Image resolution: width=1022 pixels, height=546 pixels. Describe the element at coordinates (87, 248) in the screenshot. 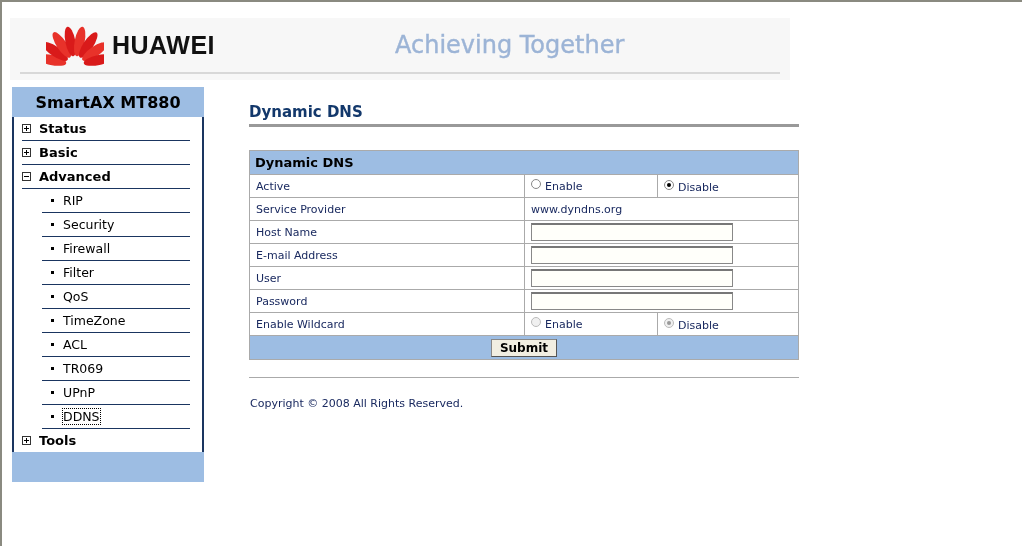

I see `submenu-item: Firewall` at that location.